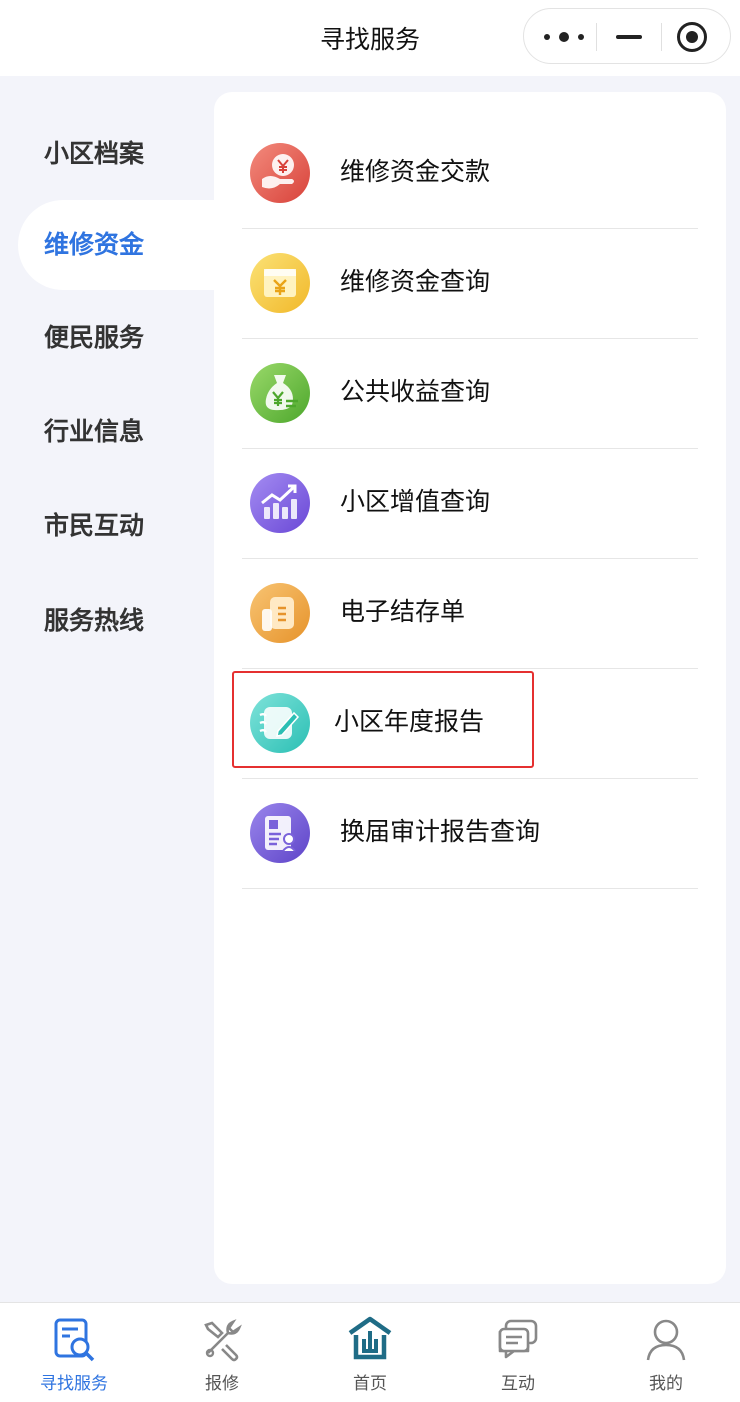 This screenshot has height=1402, width=740. I want to click on repair-fund-query-icon, so click(280, 283).